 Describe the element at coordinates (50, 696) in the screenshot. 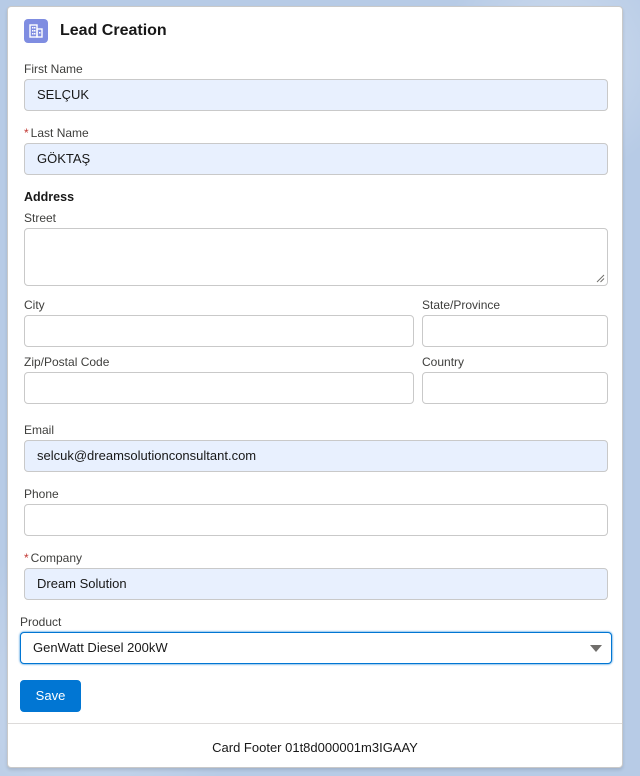

I see `save-button: Save` at that location.